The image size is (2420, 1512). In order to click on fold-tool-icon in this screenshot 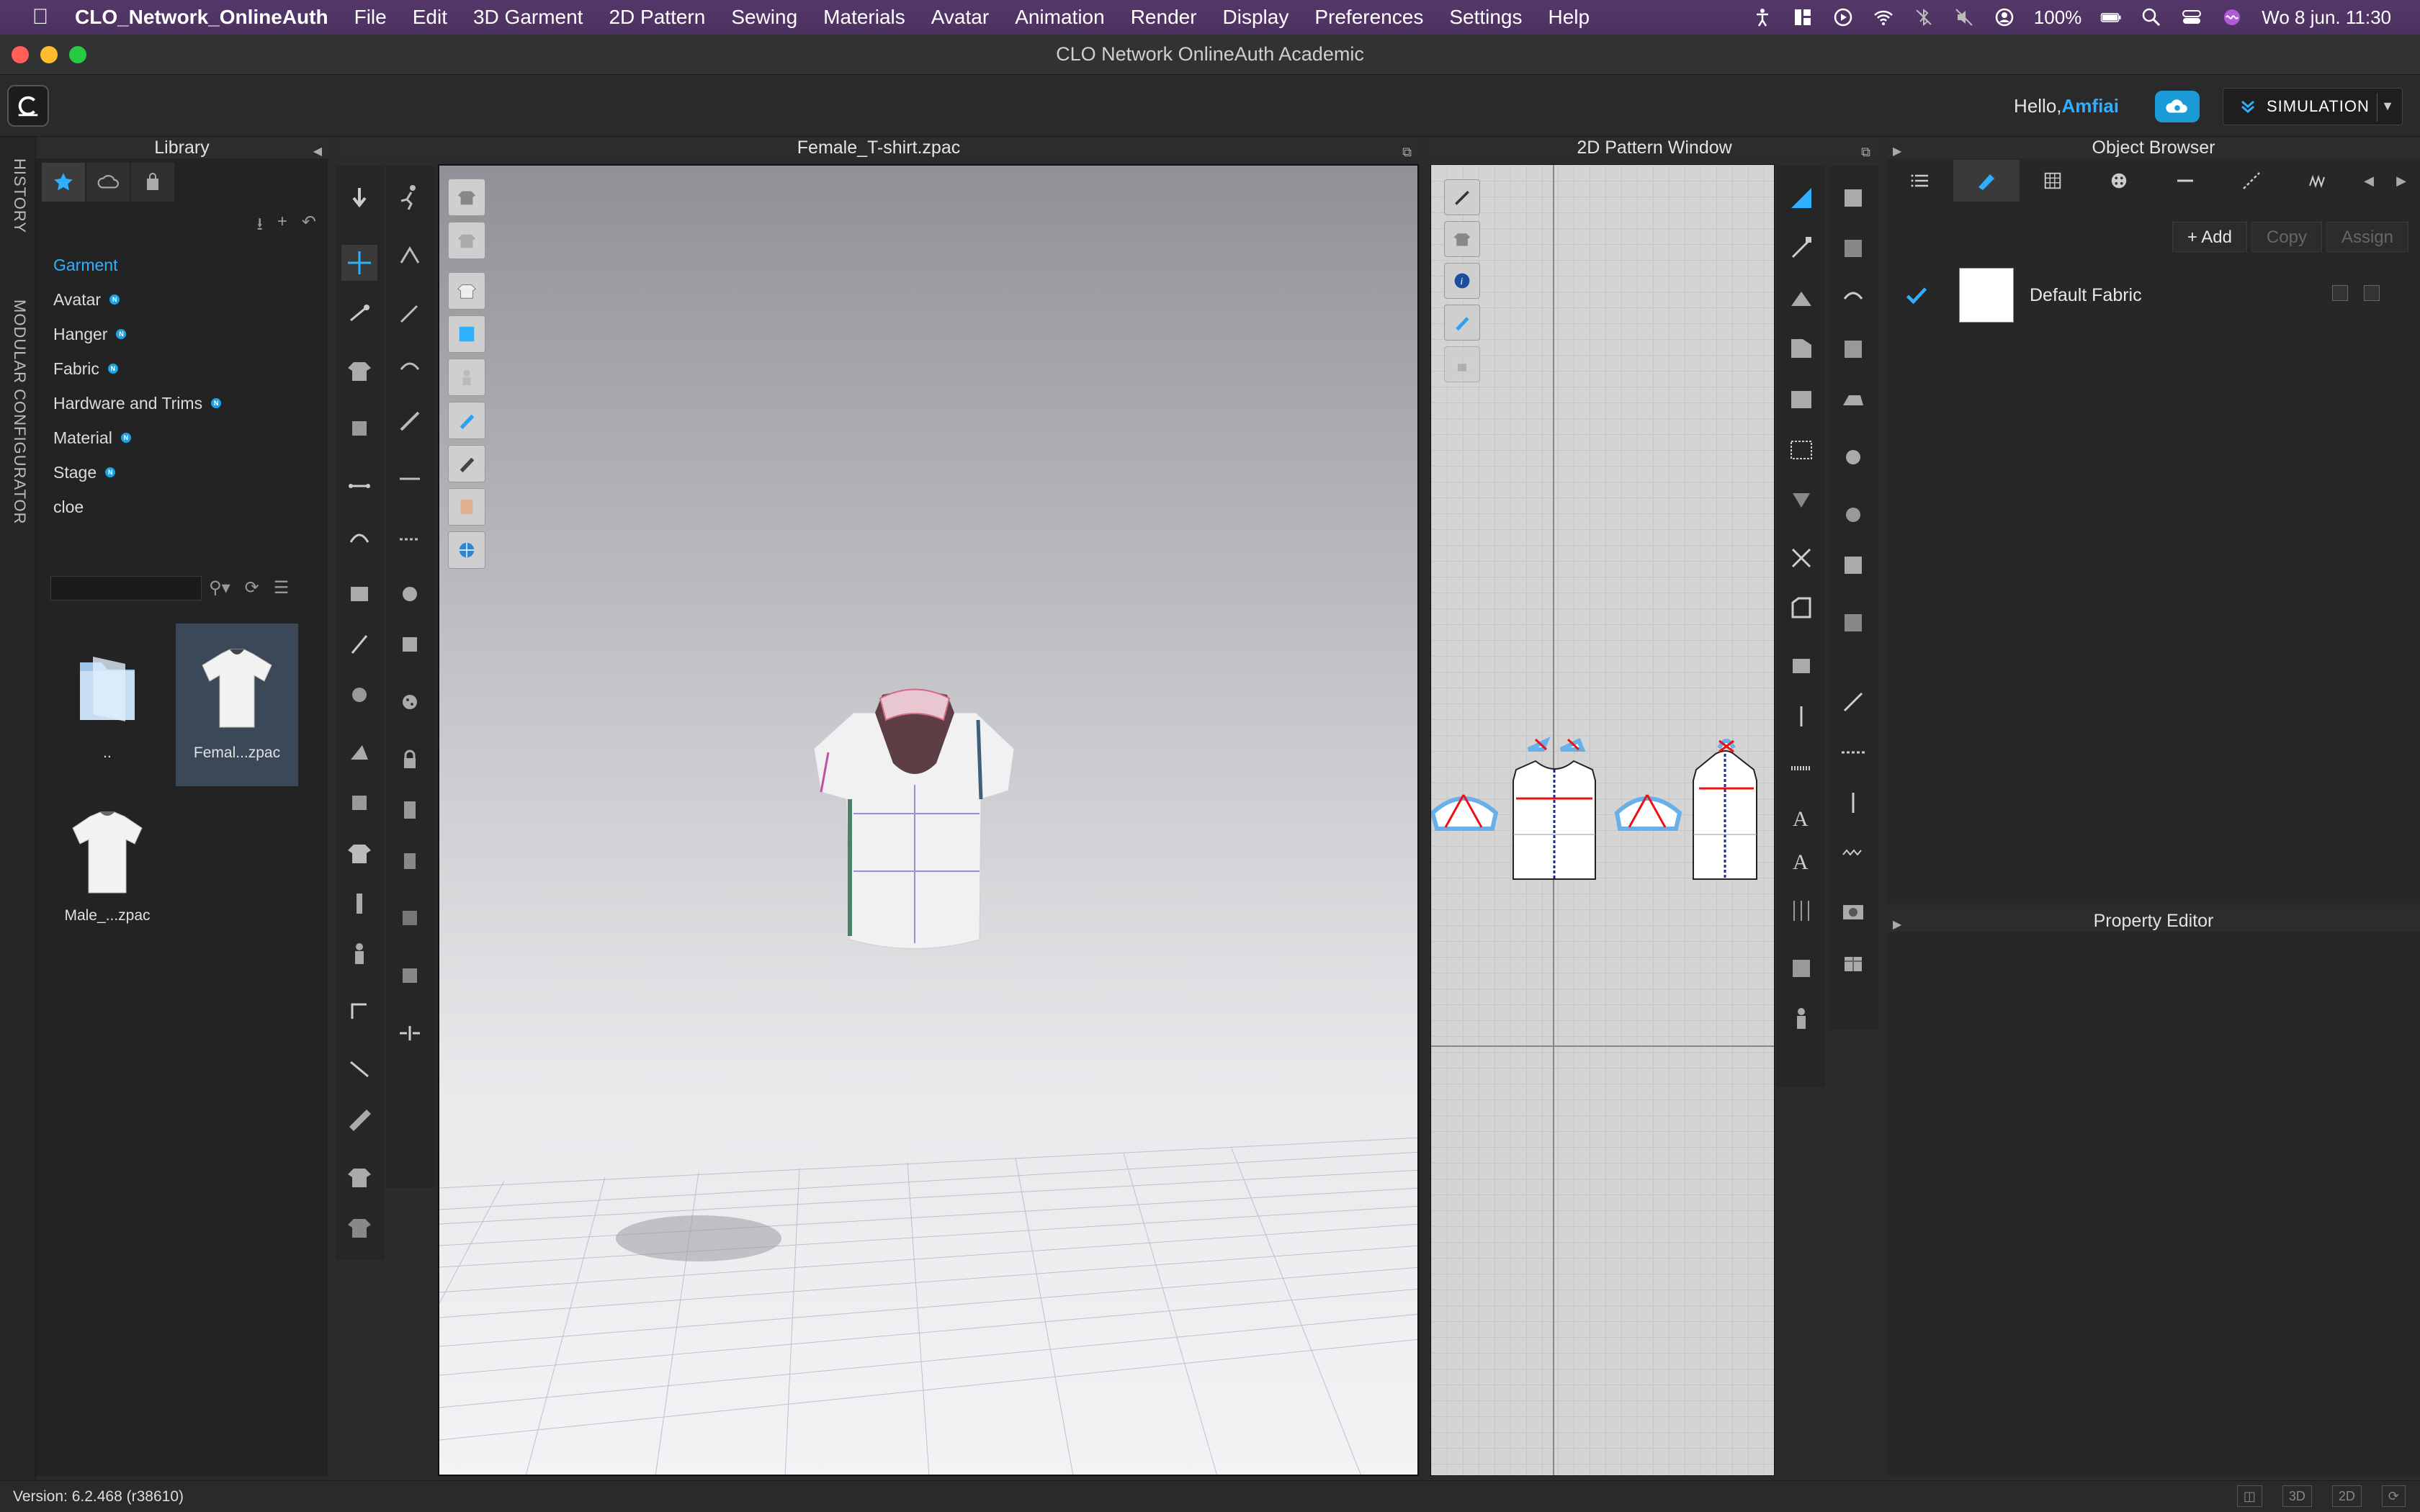, I will do `click(359, 752)`.